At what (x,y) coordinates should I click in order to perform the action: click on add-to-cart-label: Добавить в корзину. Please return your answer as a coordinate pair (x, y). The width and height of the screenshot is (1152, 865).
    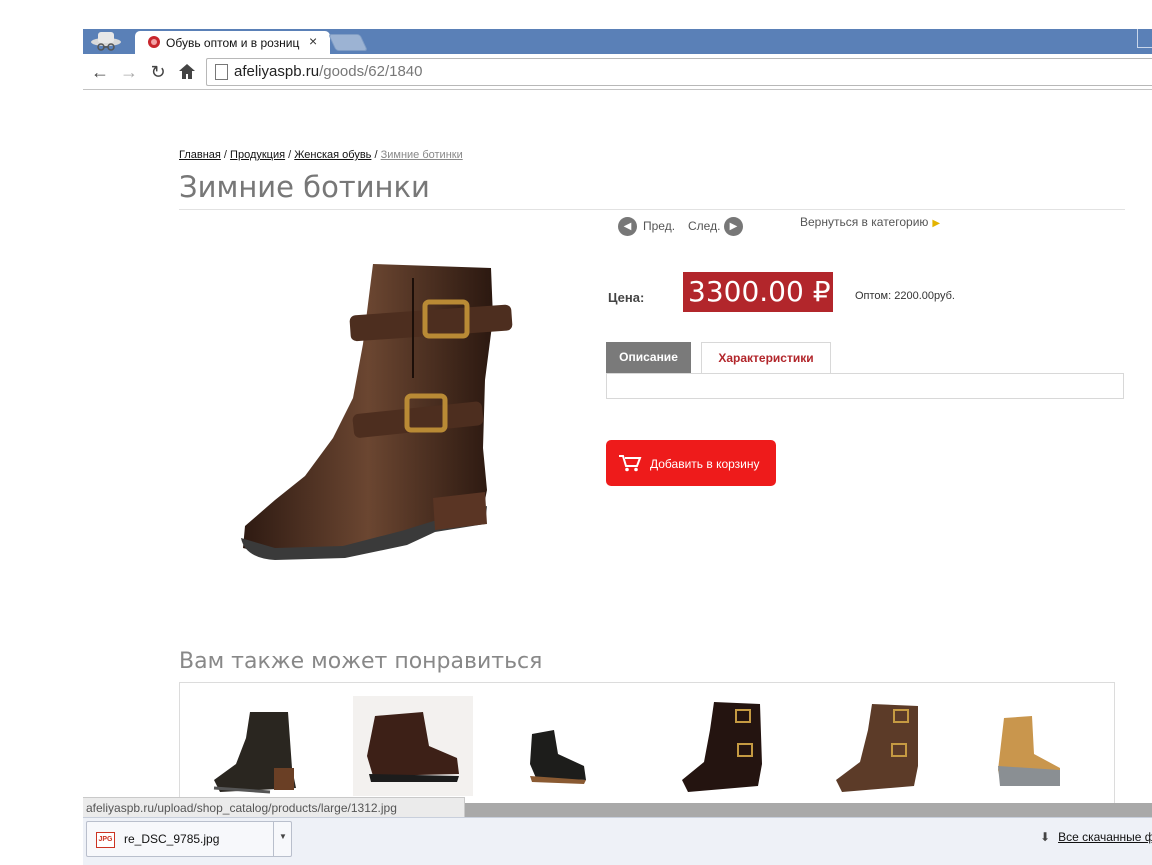
    Looking at the image, I should click on (705, 464).